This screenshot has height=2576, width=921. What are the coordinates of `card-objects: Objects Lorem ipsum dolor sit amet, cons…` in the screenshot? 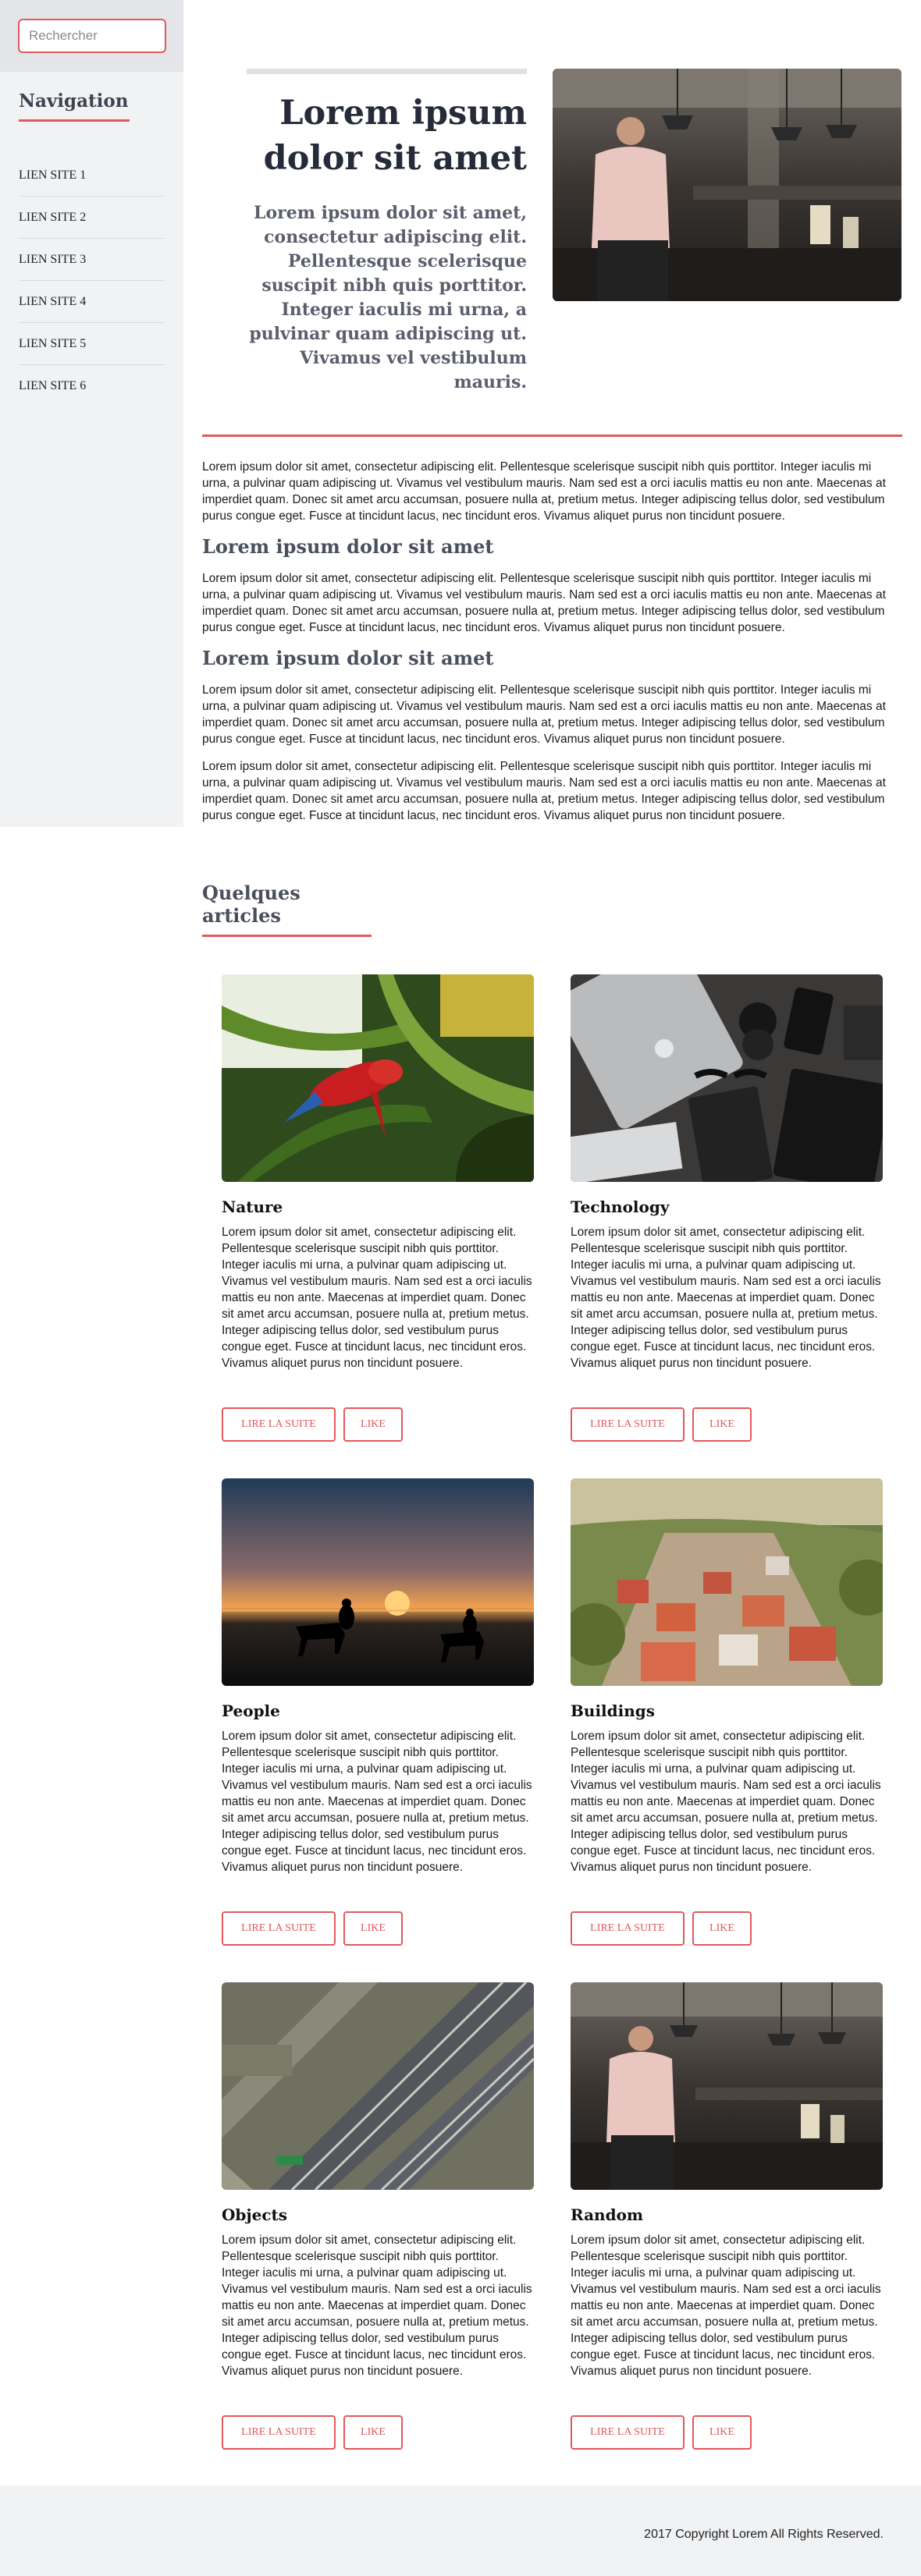 It's located at (378, 2216).